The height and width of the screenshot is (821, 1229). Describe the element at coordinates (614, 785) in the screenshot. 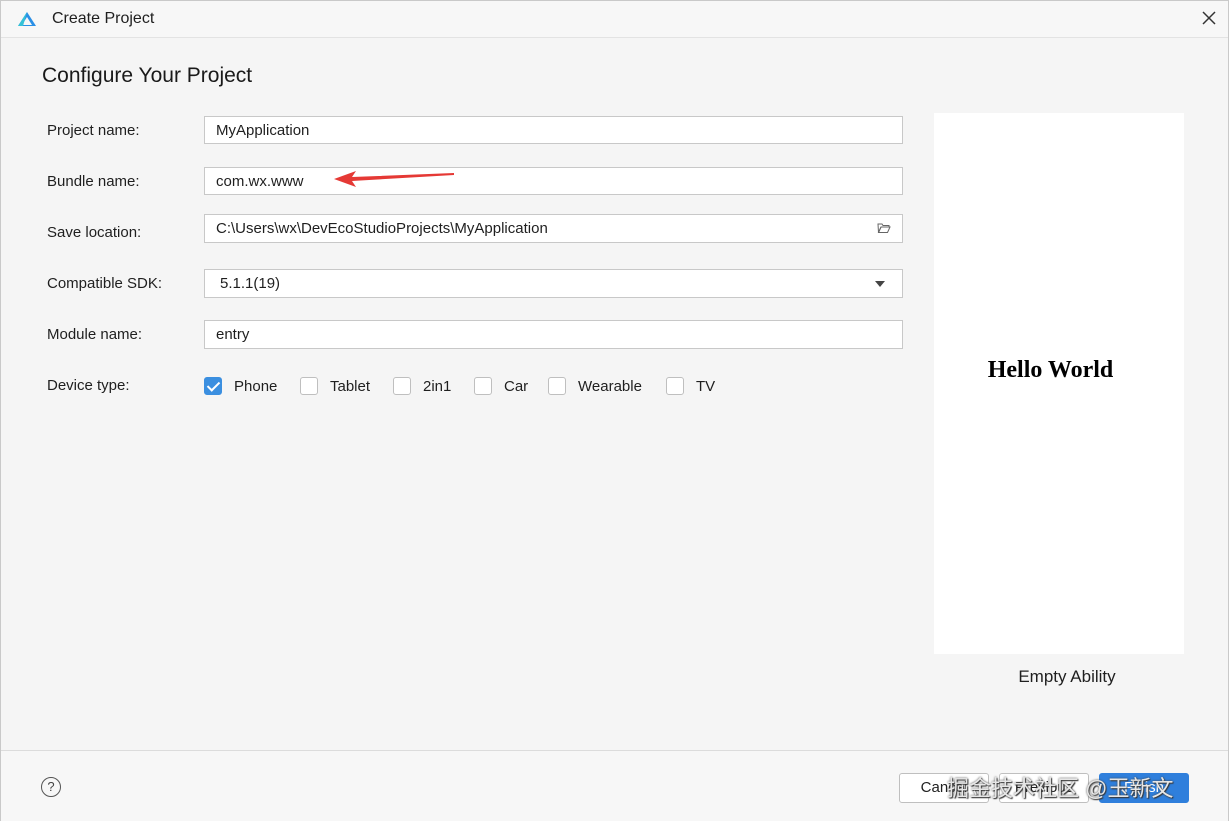

I see `dialog-footer: ? Cancel Previous Finish 掘金技术社区 @玉新文` at that location.